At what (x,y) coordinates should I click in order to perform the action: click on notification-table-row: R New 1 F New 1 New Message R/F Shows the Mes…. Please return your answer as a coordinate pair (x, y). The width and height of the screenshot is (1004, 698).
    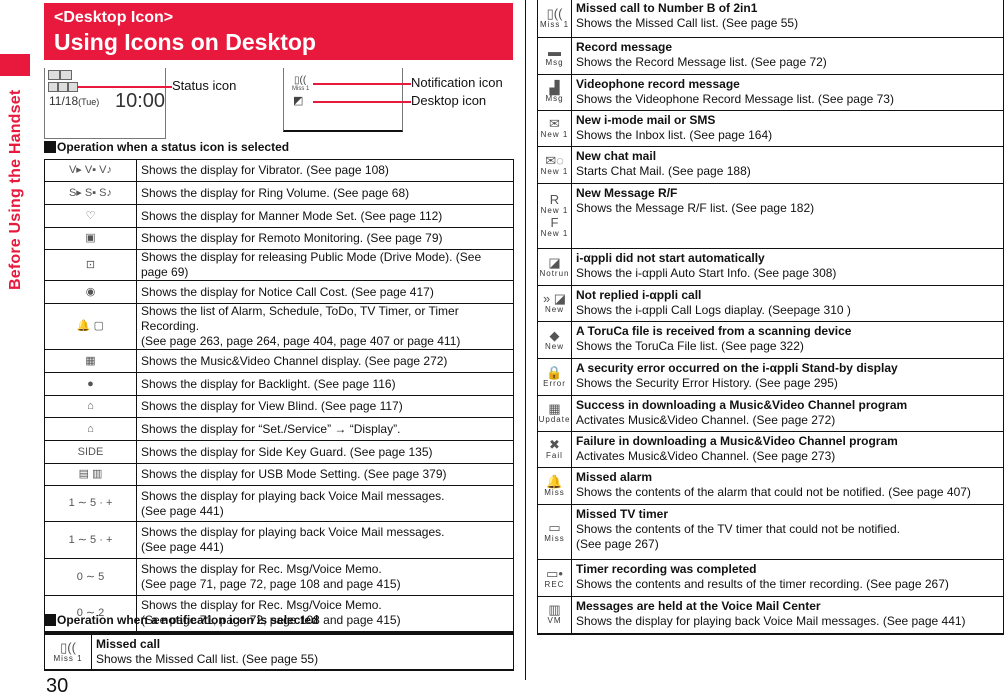
    Looking at the image, I should click on (770, 216).